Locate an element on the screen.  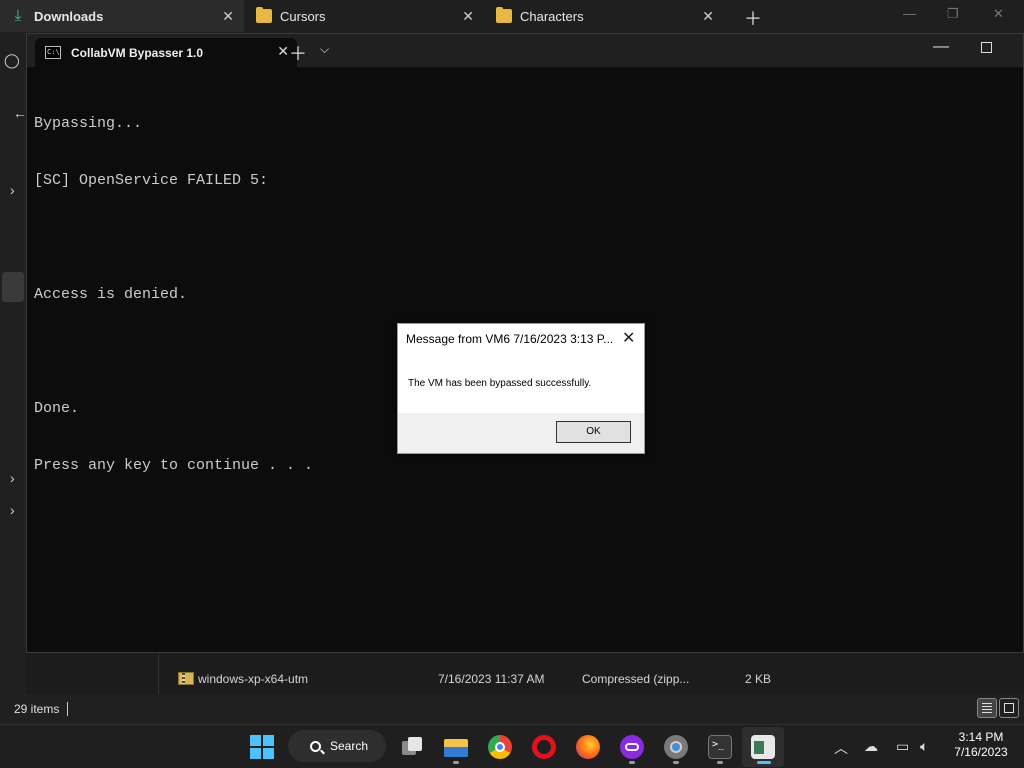
cloud-offline-icon: ☁ is located at coordinates (871, 746).